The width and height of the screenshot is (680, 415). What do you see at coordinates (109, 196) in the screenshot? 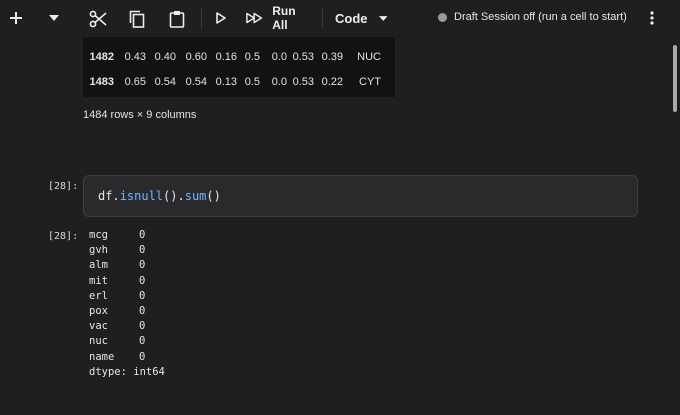
I see `code-object: df.` at bounding box center [109, 196].